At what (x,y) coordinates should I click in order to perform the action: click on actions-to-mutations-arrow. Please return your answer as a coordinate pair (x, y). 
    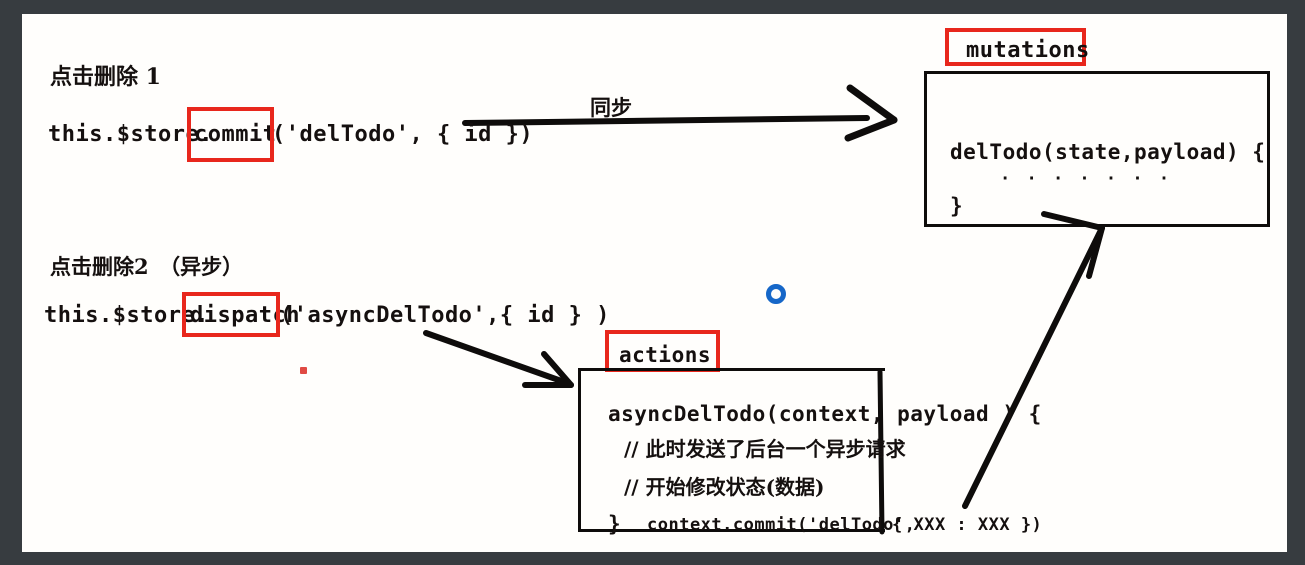
    Looking at the image, I should click on (1033, 360).